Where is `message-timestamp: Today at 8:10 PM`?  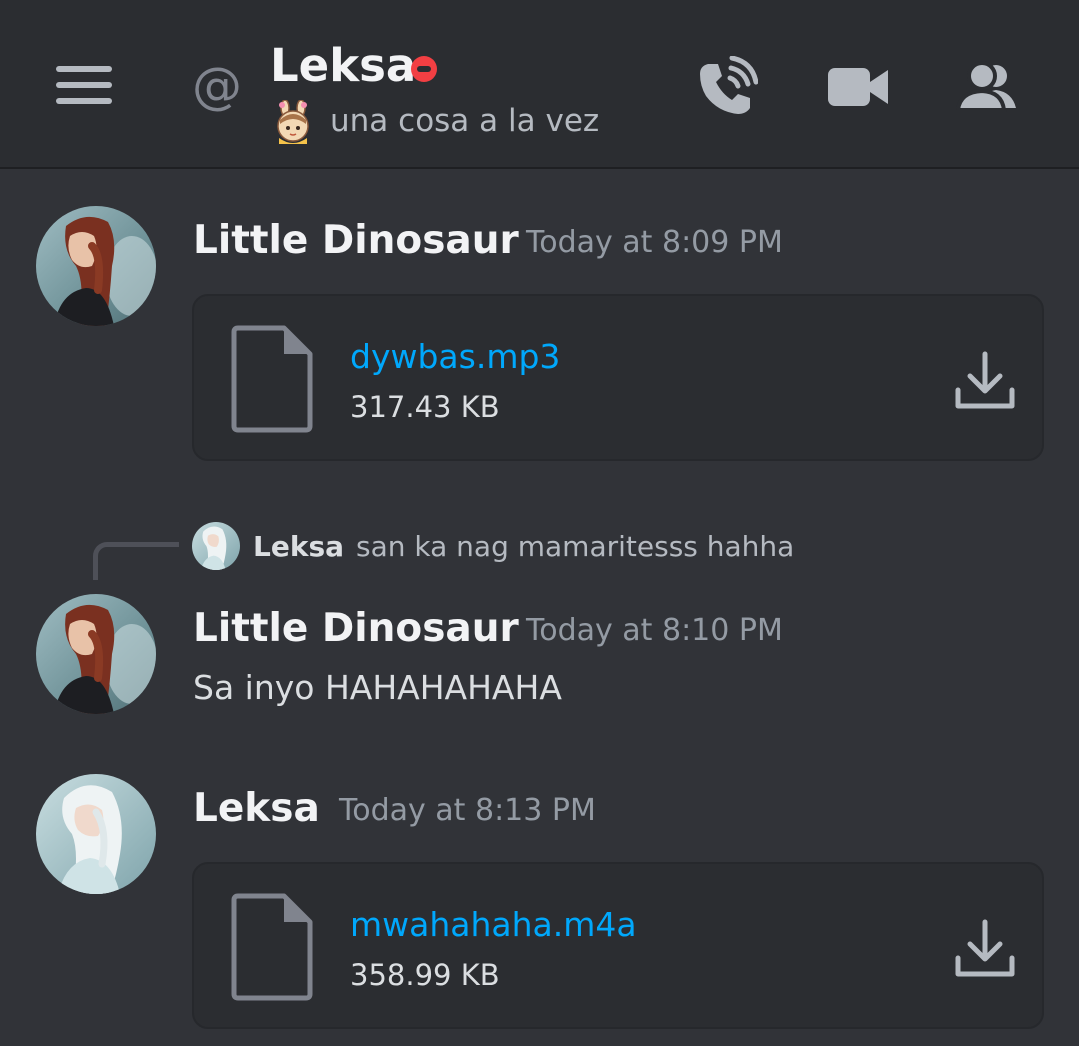 message-timestamp: Today at 8:10 PM is located at coordinates (654, 630).